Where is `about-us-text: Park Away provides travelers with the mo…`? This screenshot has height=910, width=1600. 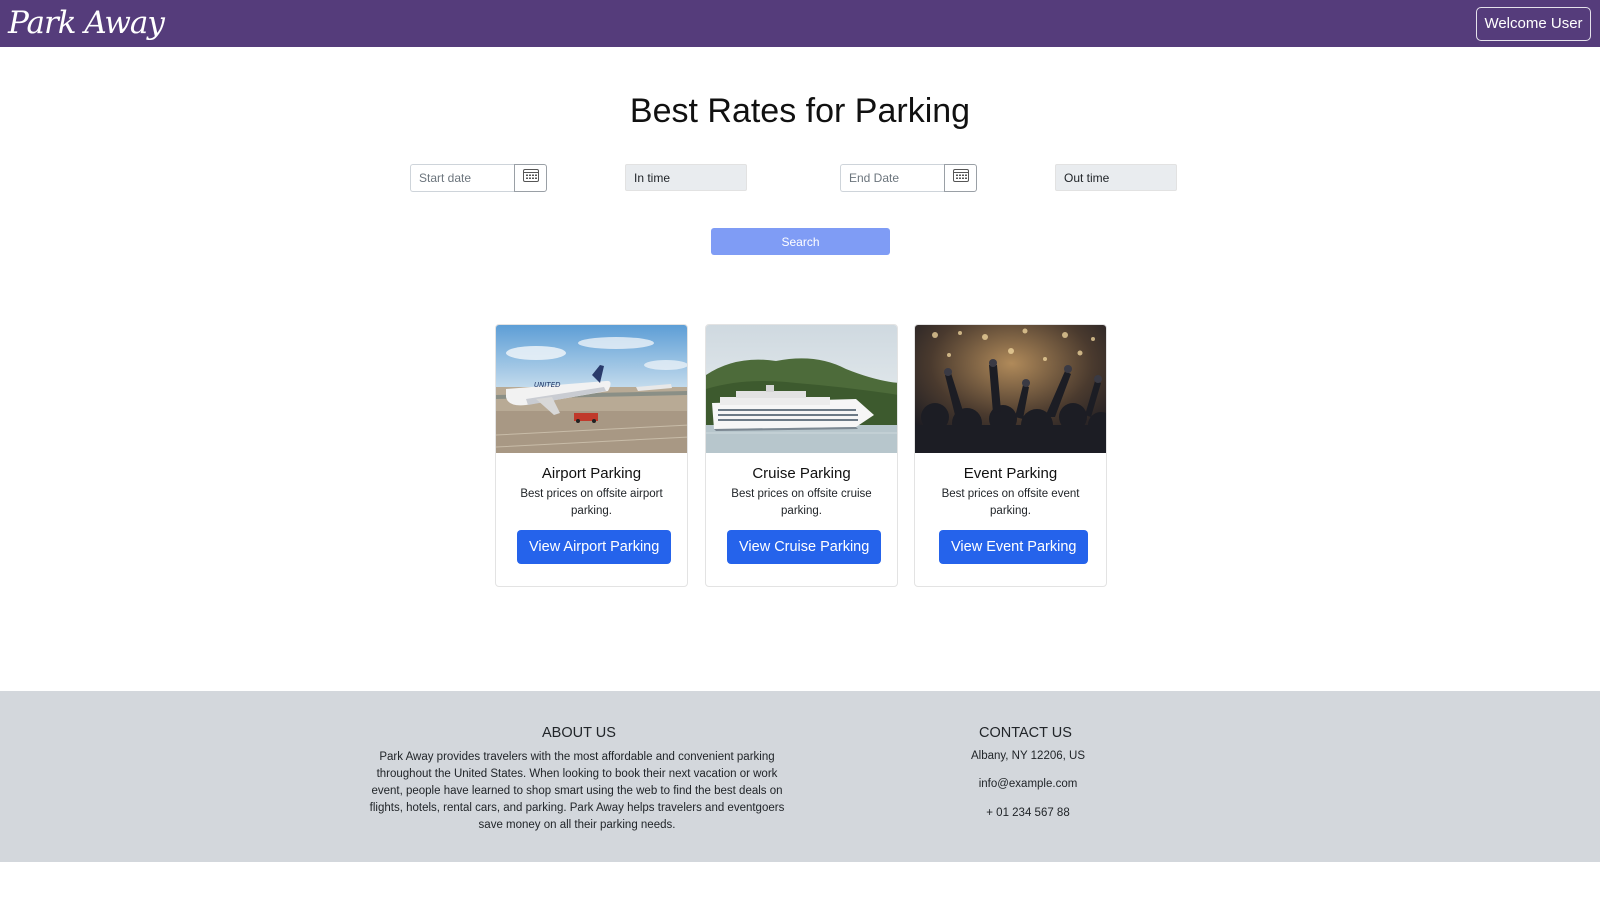 about-us-text: Park Away provides travelers with the mo… is located at coordinates (577, 791).